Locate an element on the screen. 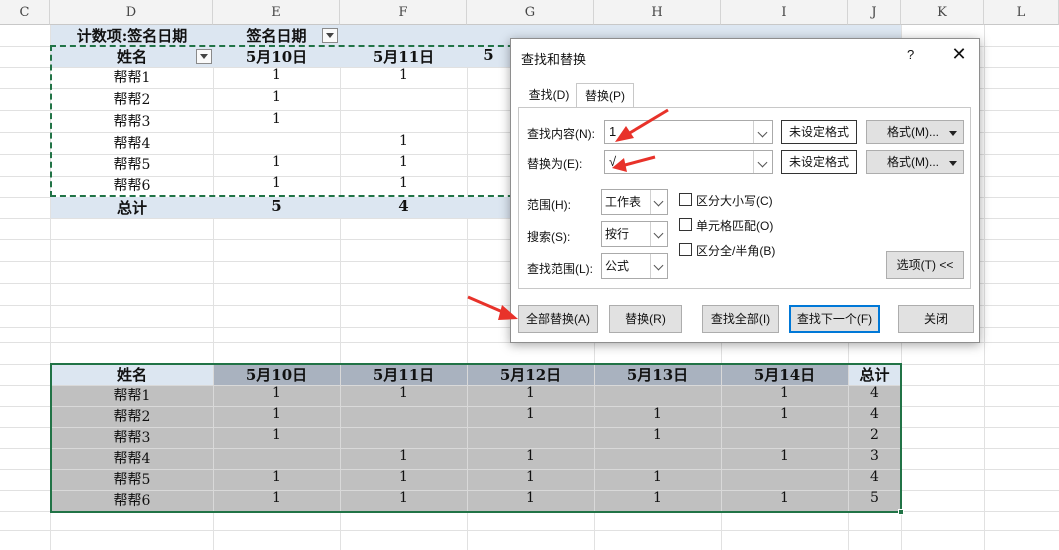 The image size is (1059, 550). annotation-arrows is located at coordinates (568, 214).